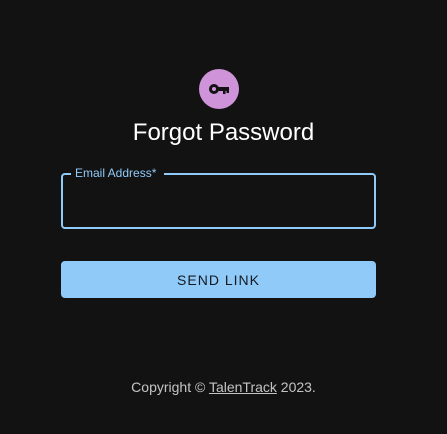 The width and height of the screenshot is (447, 434). What do you see at coordinates (218, 201) in the screenshot?
I see `email-input` at bounding box center [218, 201].